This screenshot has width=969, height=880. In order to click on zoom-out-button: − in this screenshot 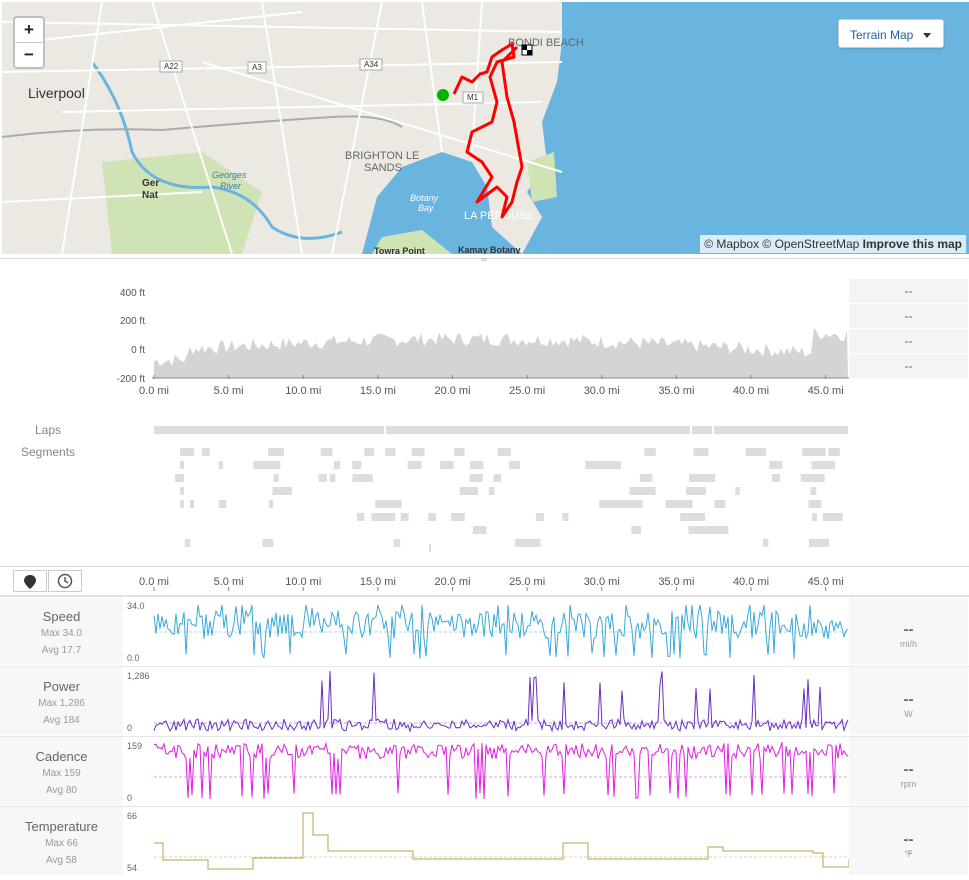, I will do `click(29, 54)`.